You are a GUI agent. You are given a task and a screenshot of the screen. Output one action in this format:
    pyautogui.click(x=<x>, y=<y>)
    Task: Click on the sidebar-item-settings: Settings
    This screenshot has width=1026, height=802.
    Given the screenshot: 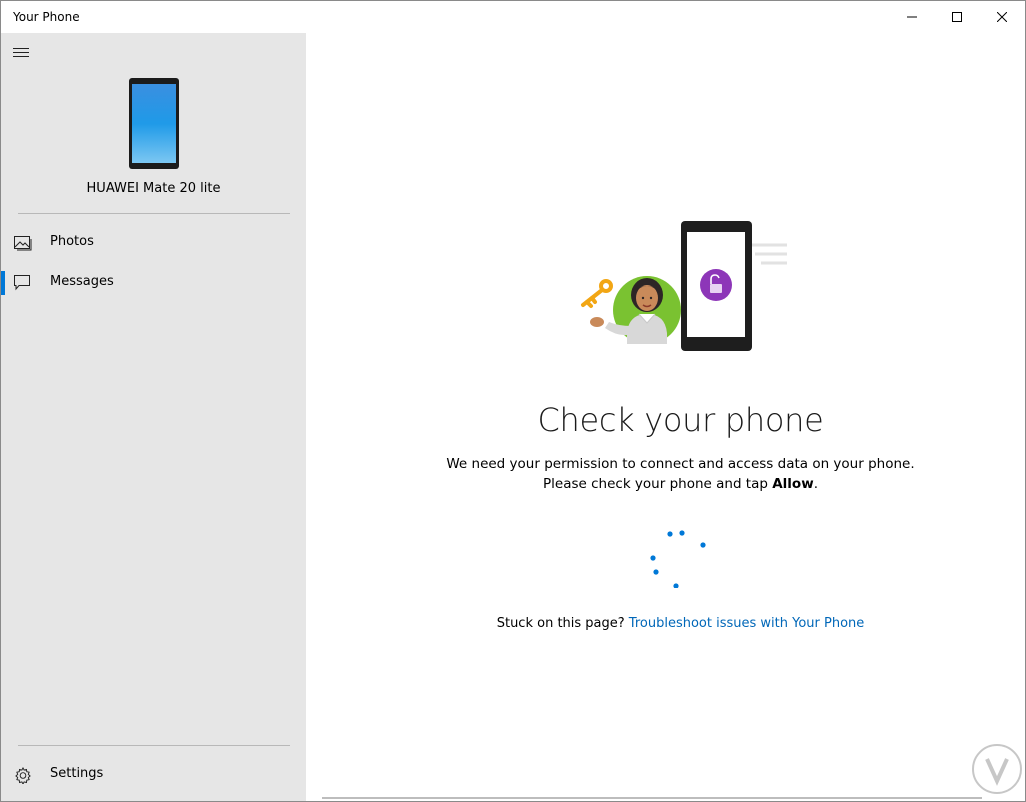 What is the action you would take?
    pyautogui.click(x=153, y=775)
    